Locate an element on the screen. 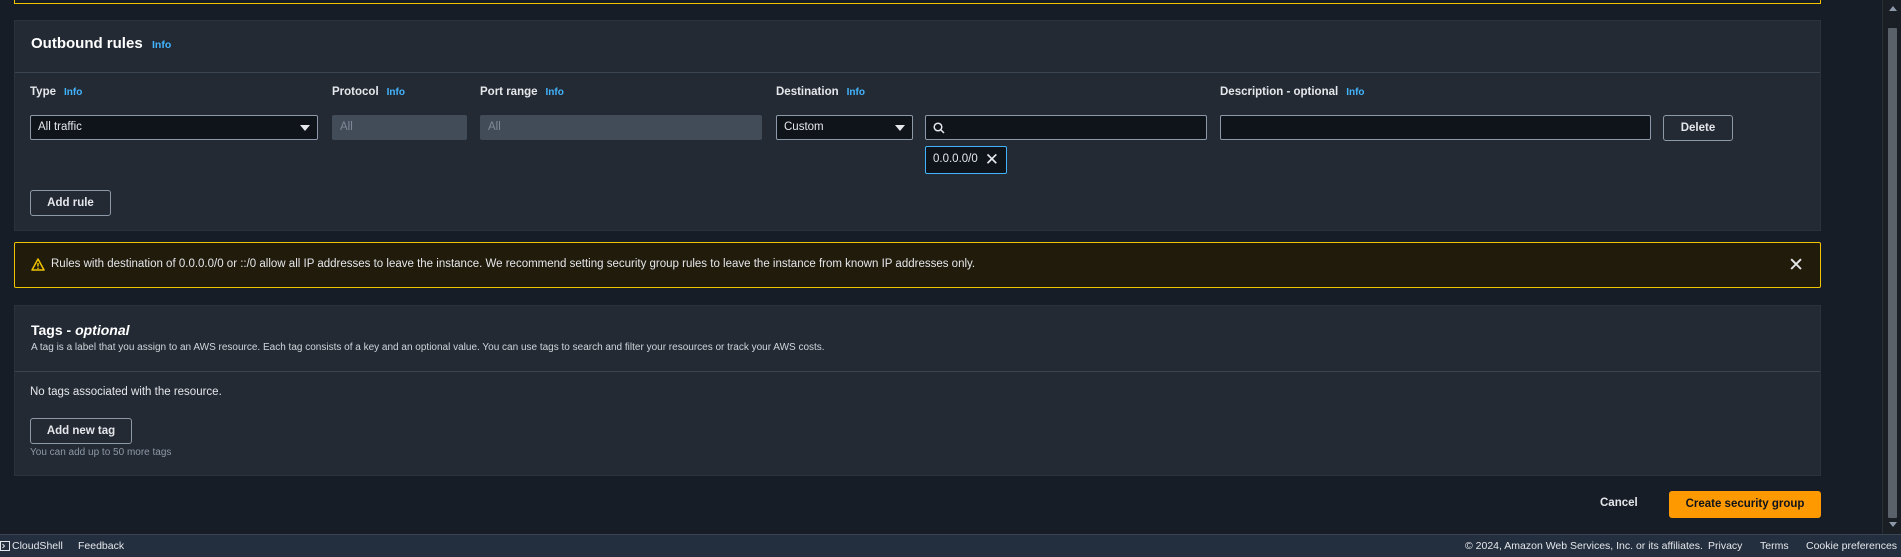  previous-panel-edge is located at coordinates (917, 2).